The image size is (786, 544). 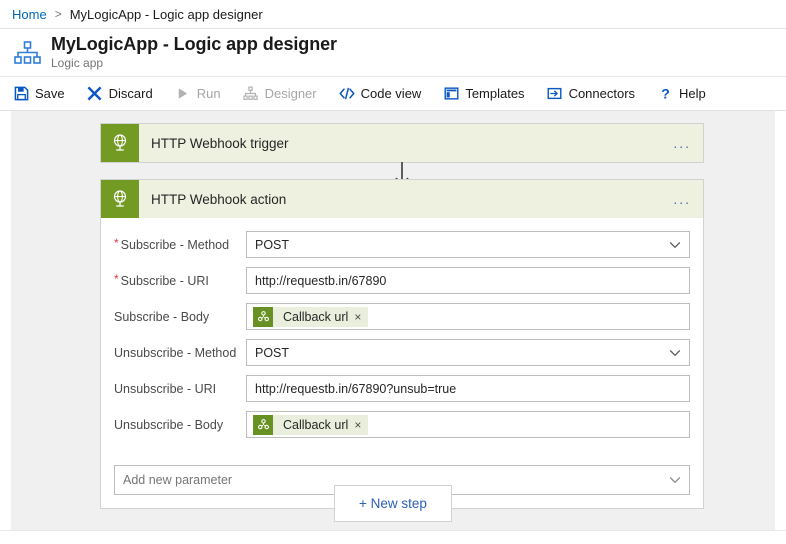 I want to click on code-view-label: Code view, so click(x=391, y=93).